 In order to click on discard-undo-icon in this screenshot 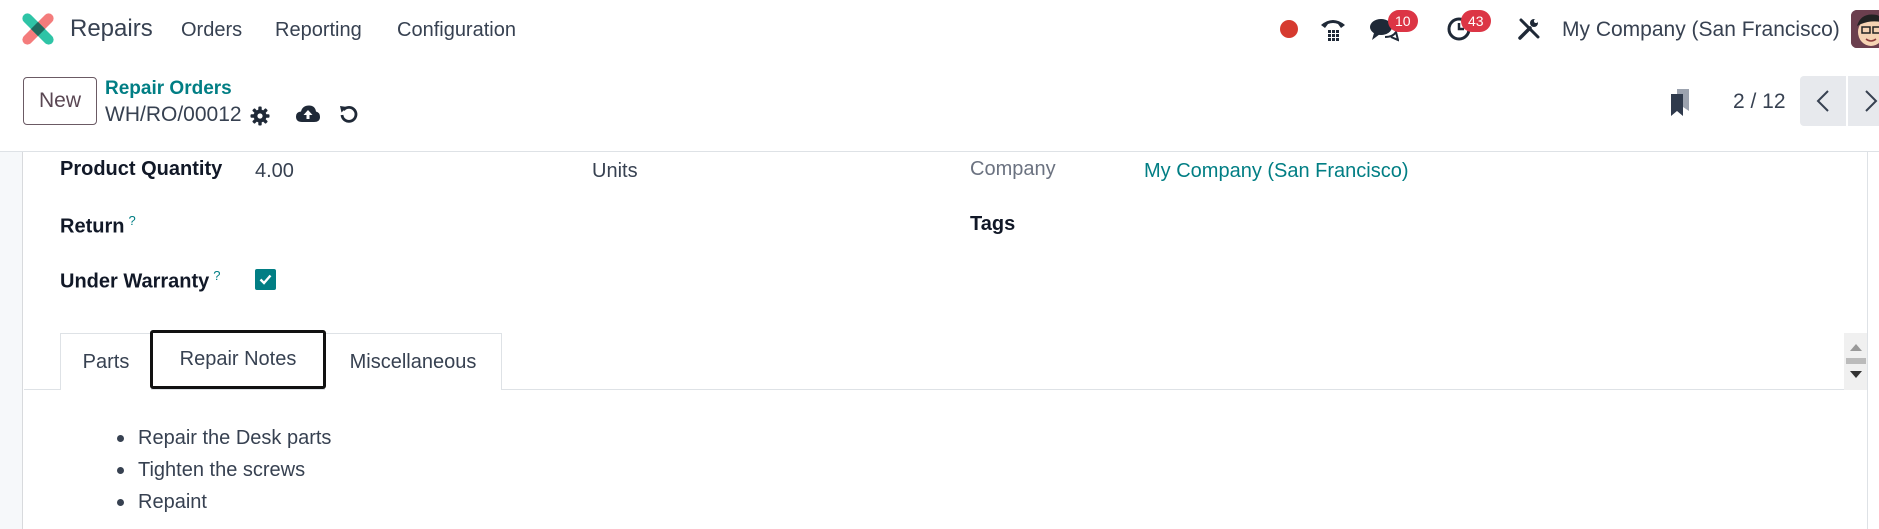, I will do `click(349, 114)`.